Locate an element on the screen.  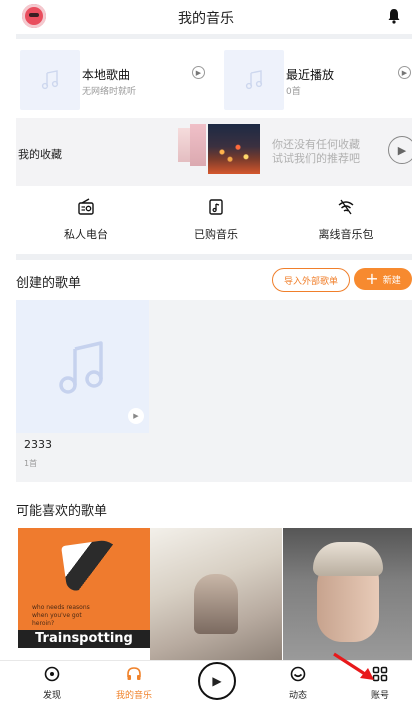
album-cover-image is located at coordinates (234, 149).